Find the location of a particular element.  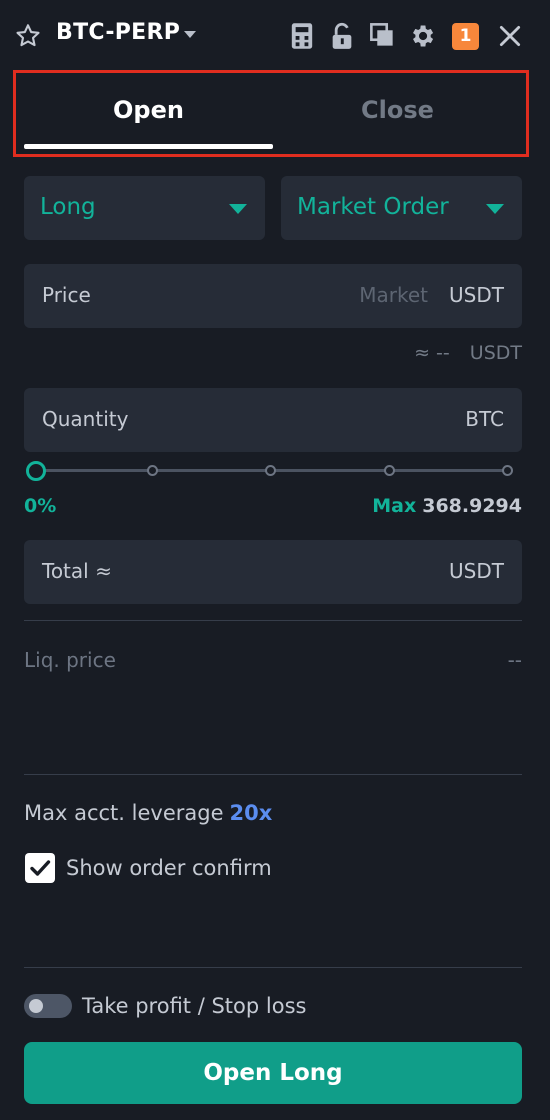

price-approx-unit: USDT is located at coordinates (495, 353).